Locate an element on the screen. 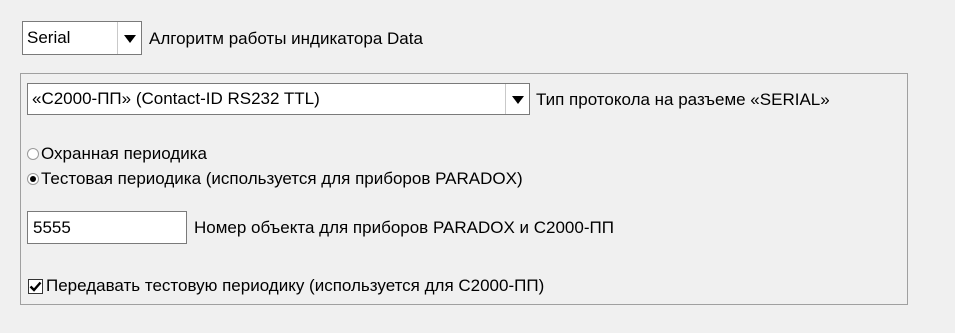  protocol-value: «С2000-ПП» (Contact-ID RS232 TTL) is located at coordinates (176, 98).